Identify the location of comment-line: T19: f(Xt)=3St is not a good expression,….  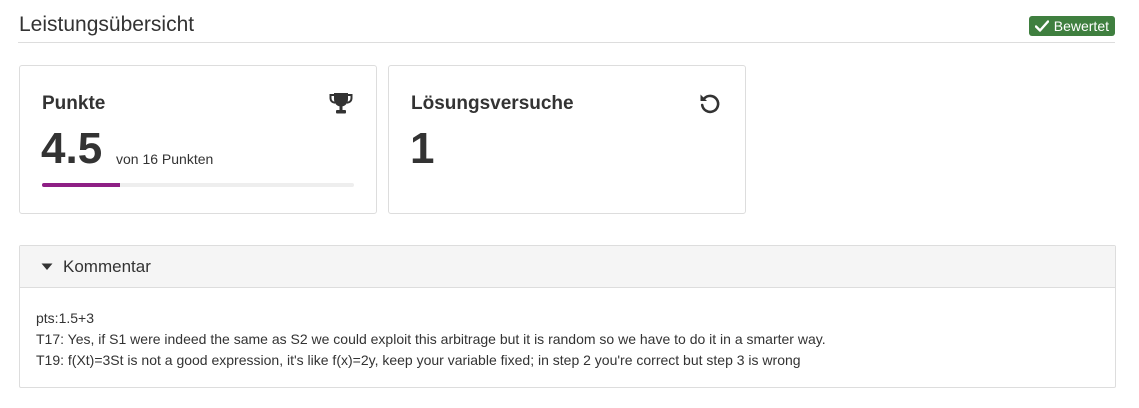
(418, 360).